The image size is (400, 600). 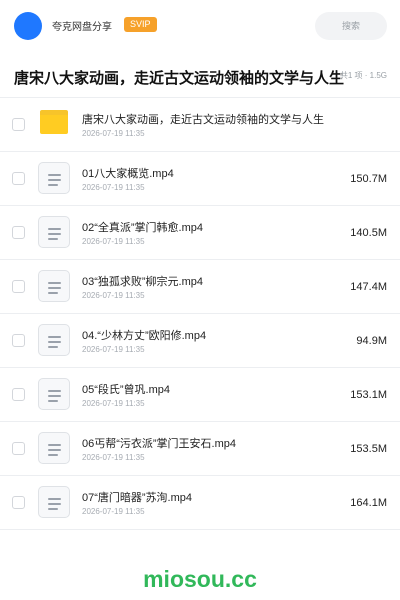 What do you see at coordinates (137, 498) in the screenshot?
I see `item-name: 07“唐门暗器”苏洵.mp4` at bounding box center [137, 498].